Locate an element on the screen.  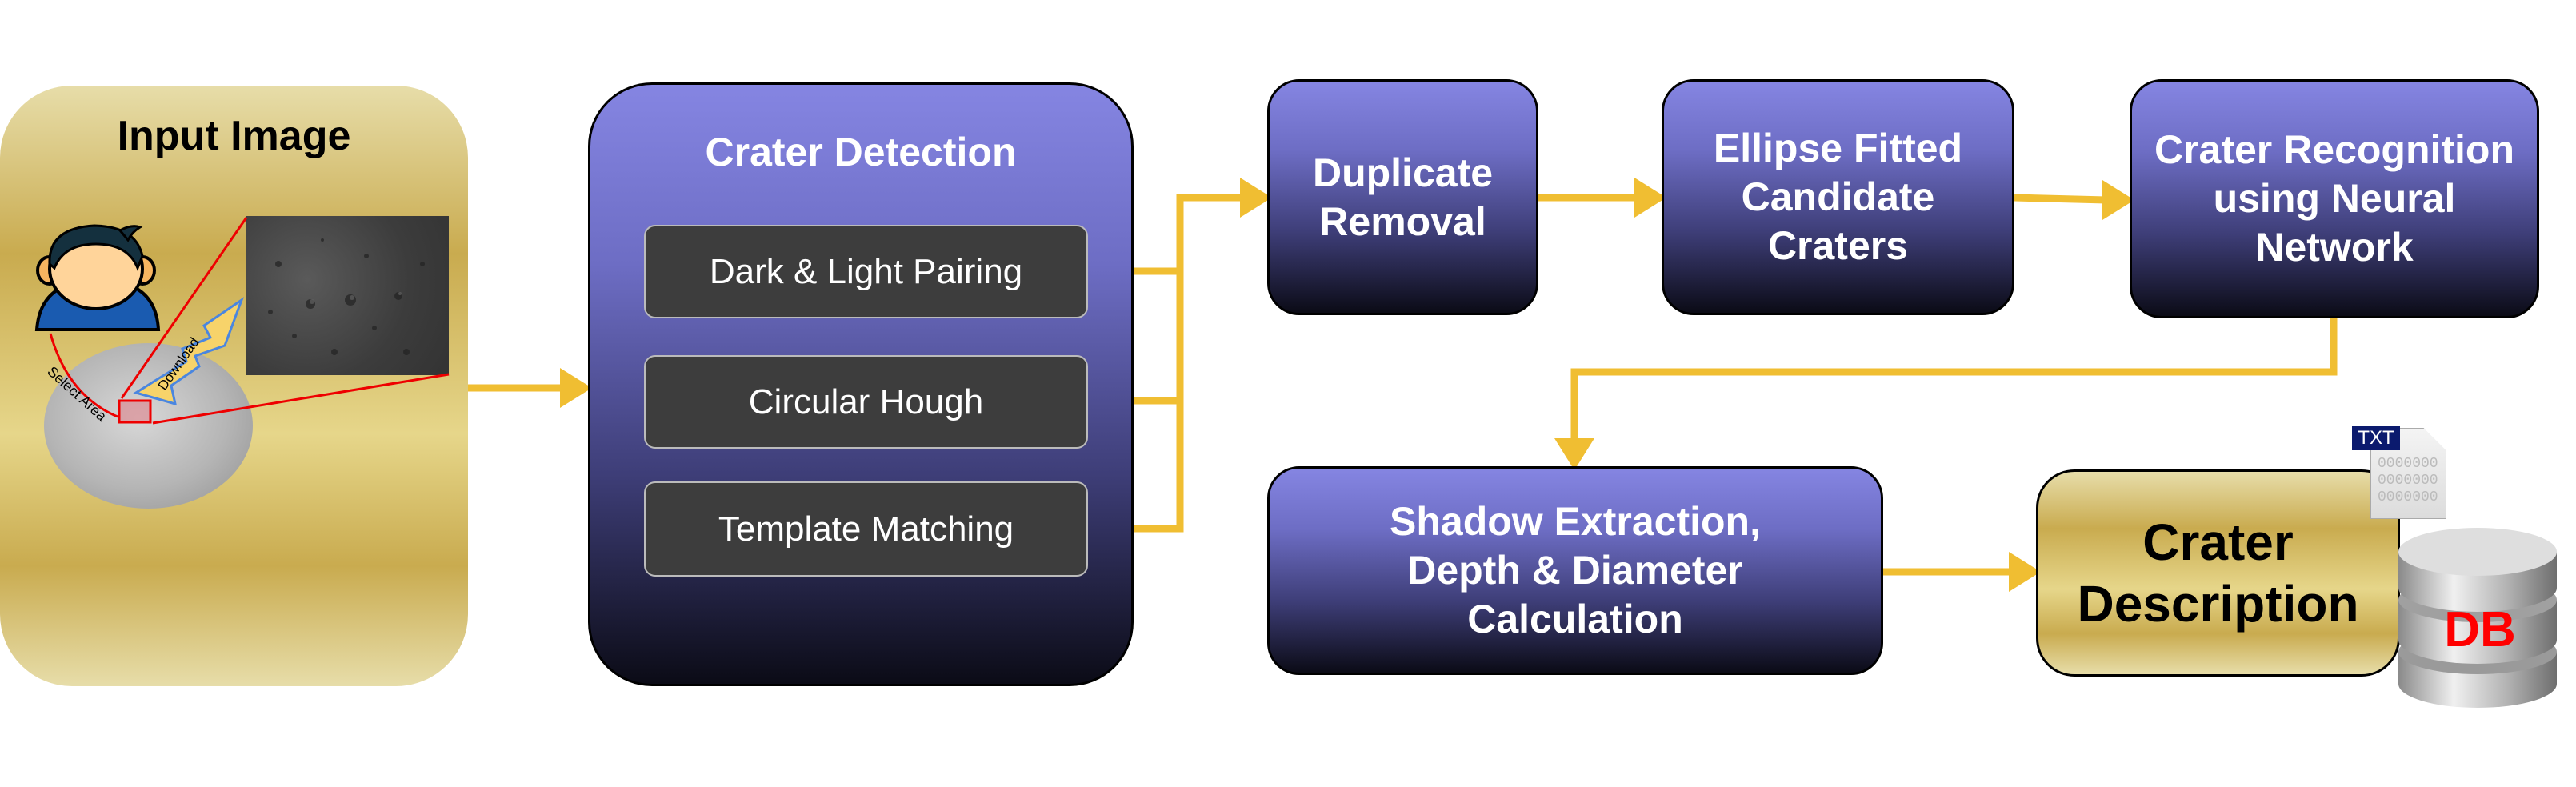
db-label: DB is located at coordinates (2480, 629).